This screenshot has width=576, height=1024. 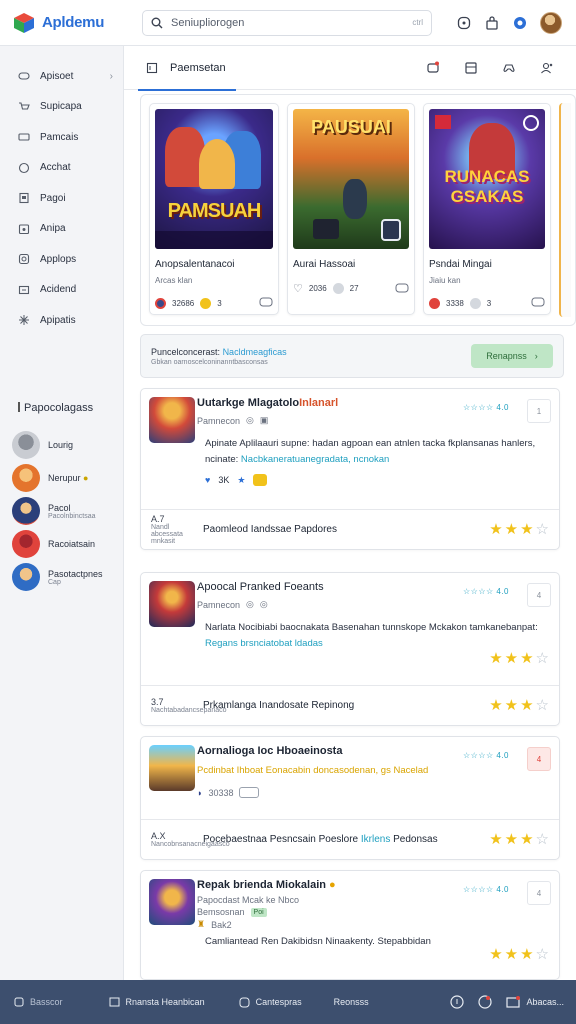 I want to click on bottom-item-1: Rnansta Heanbican, so click(x=157, y=1002).